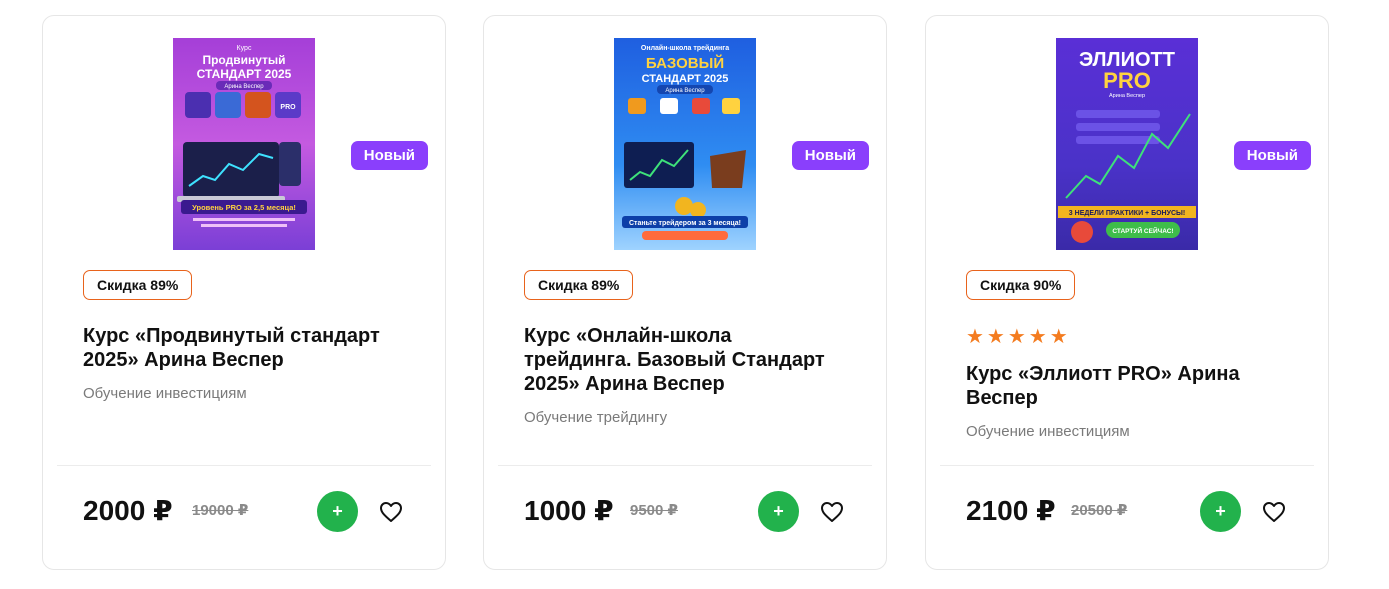  Describe the element at coordinates (1018, 337) in the screenshot. I see `rating-stars: ★★★★★` at that location.